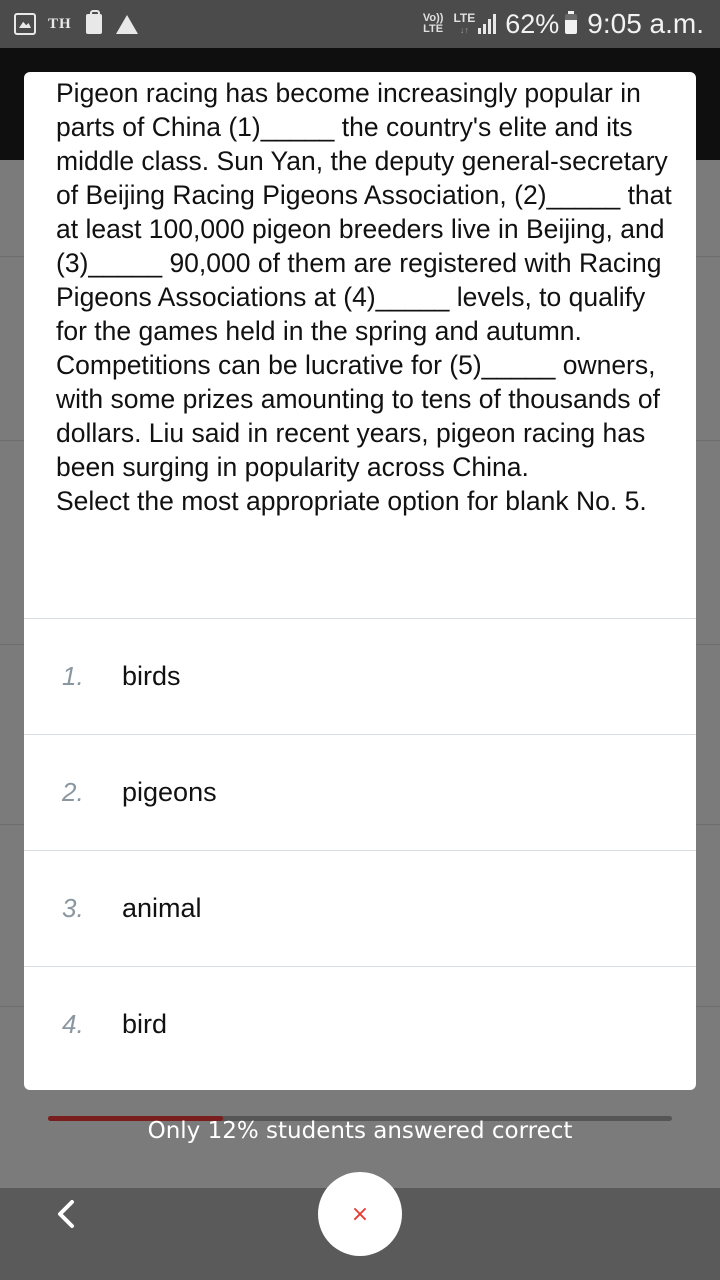 The image size is (720, 1280). I want to click on option-number: 3., so click(73, 908).